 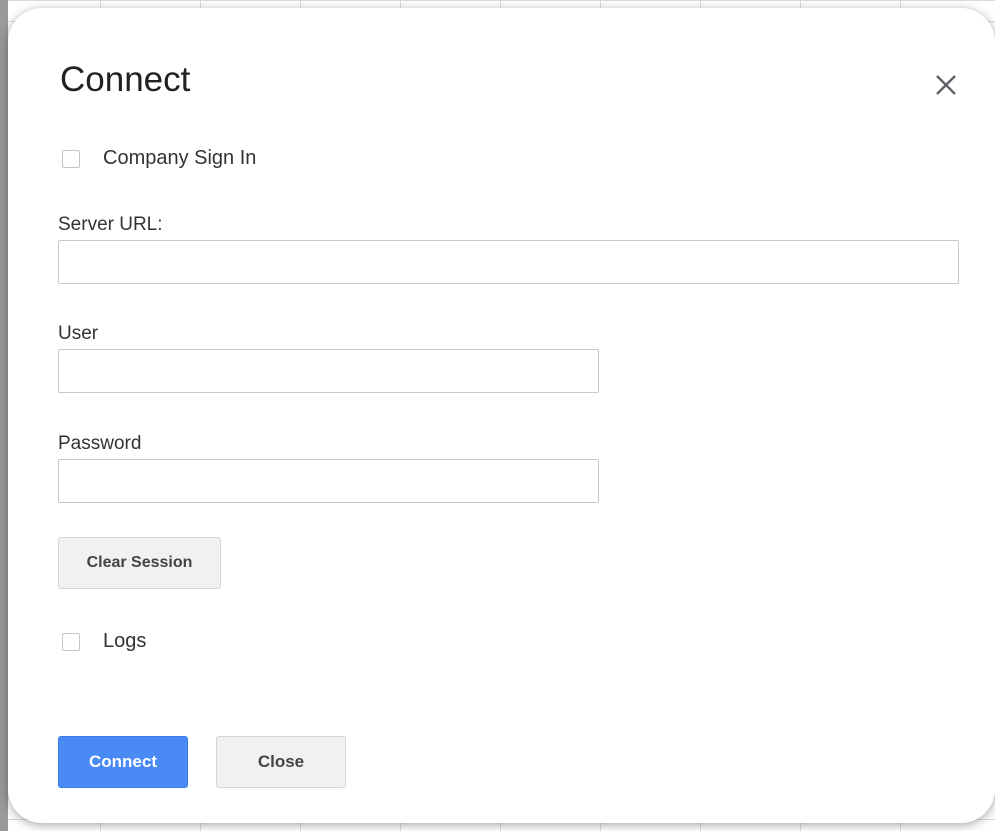 What do you see at coordinates (71, 158) in the screenshot?
I see `company-sign-in-checkbox` at bounding box center [71, 158].